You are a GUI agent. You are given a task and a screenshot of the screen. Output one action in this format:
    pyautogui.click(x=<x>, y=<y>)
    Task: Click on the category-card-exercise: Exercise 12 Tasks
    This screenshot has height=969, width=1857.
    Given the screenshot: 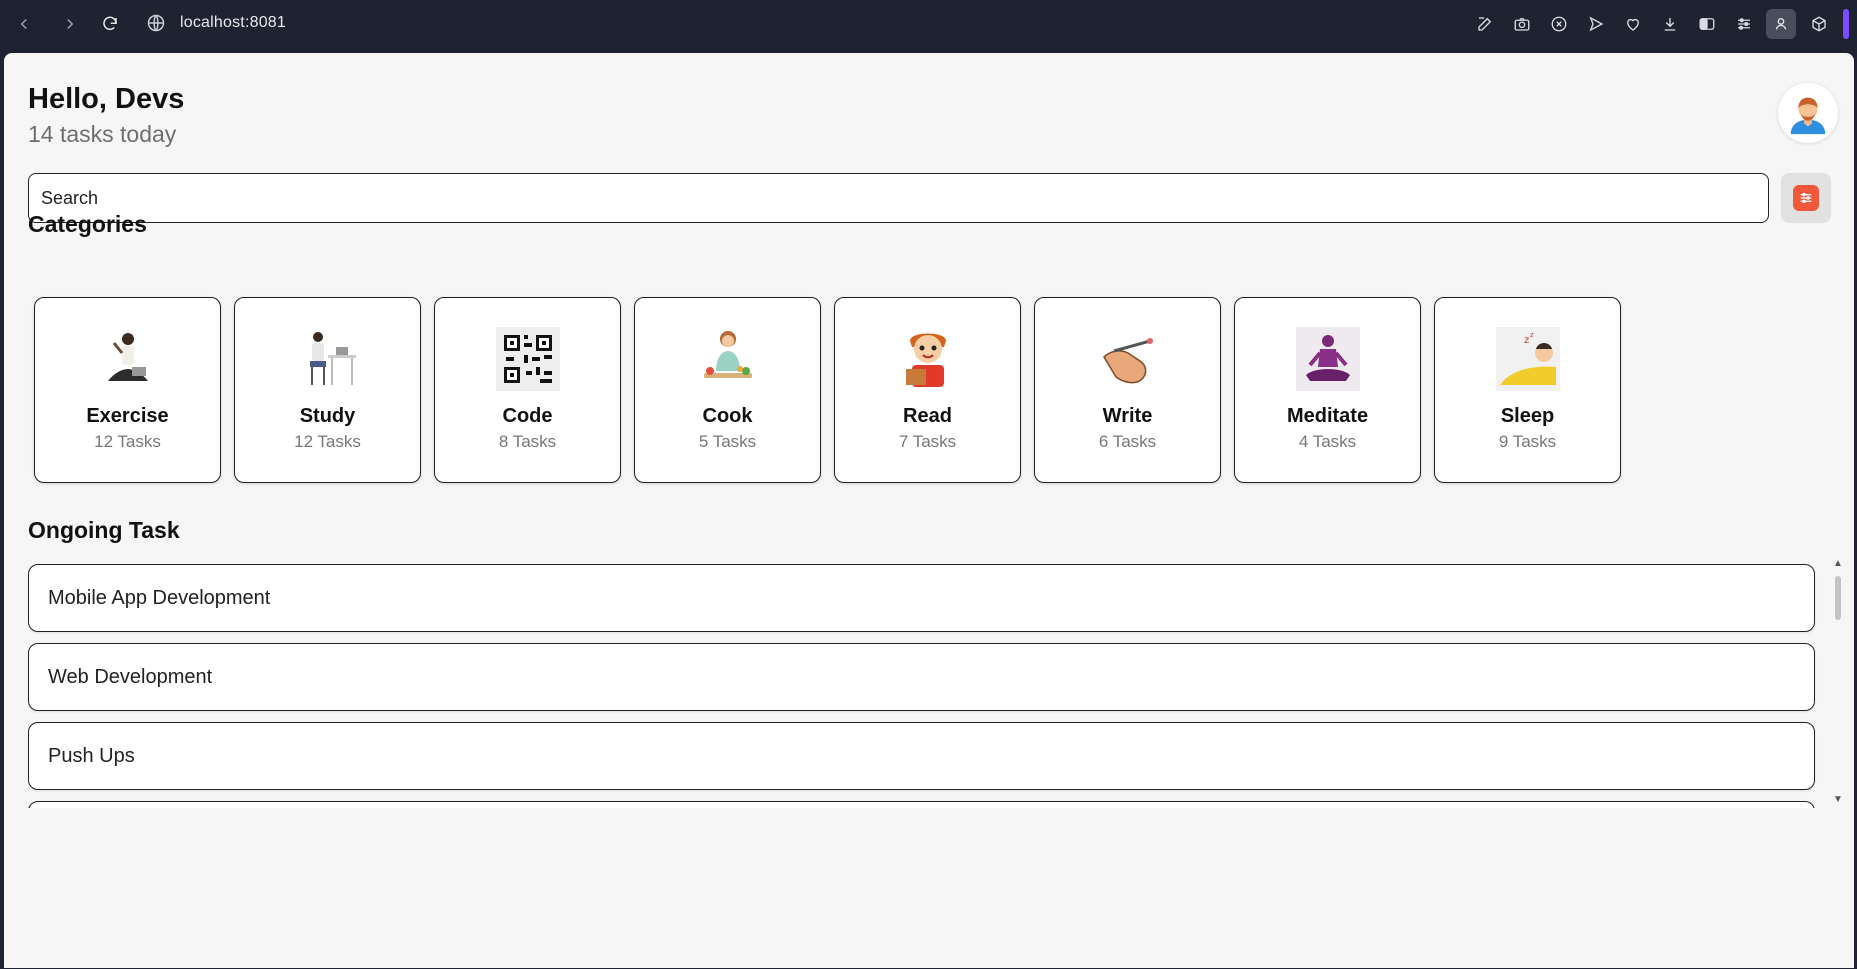 What is the action you would take?
    pyautogui.click(x=127, y=390)
    